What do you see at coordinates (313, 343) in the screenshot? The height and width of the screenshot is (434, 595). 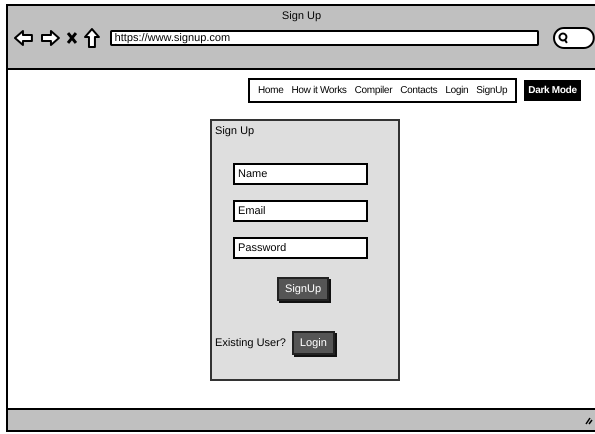 I see `login-button: Login` at bounding box center [313, 343].